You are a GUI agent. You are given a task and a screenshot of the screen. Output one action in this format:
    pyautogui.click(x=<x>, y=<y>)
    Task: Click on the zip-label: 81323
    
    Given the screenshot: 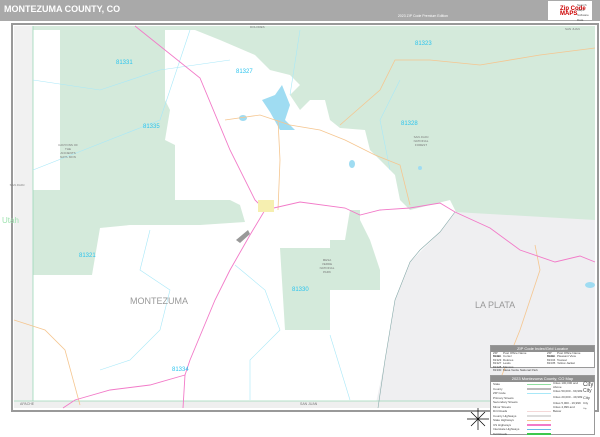 What is the action you would take?
    pyautogui.click(x=423, y=44)
    